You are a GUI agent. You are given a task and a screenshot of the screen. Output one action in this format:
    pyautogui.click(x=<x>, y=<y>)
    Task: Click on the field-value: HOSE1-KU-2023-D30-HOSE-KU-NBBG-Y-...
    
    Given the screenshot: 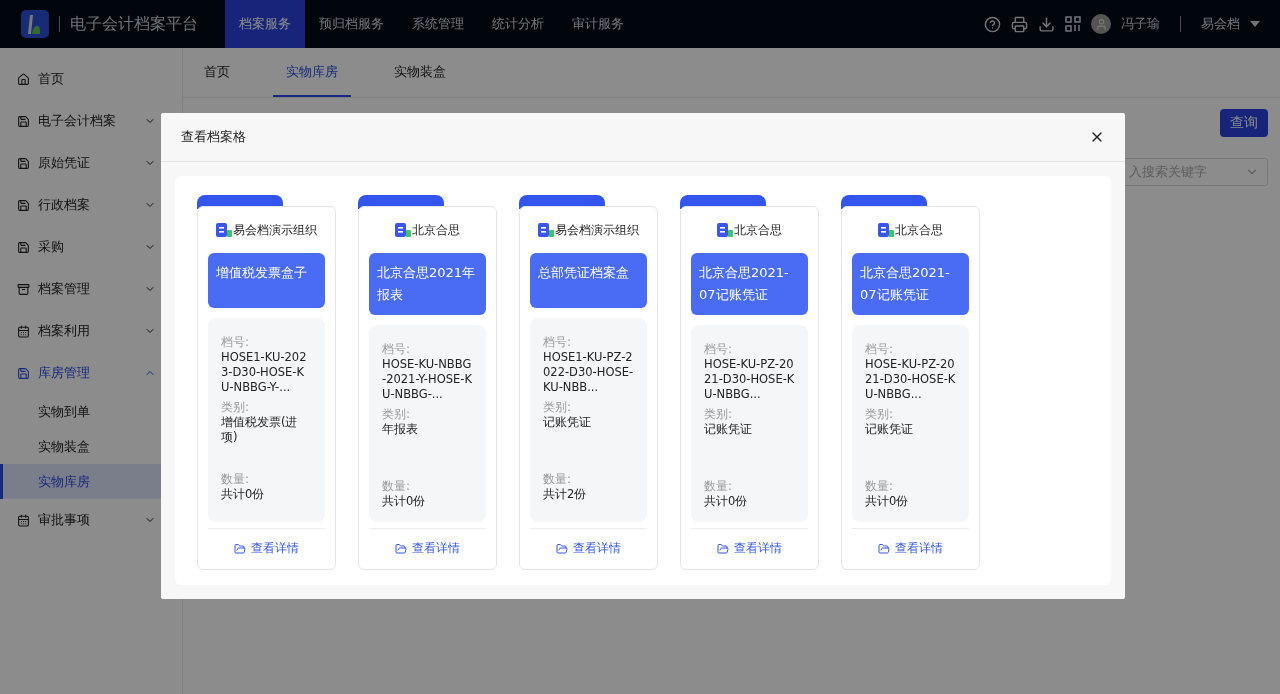 What is the action you would take?
    pyautogui.click(x=264, y=372)
    